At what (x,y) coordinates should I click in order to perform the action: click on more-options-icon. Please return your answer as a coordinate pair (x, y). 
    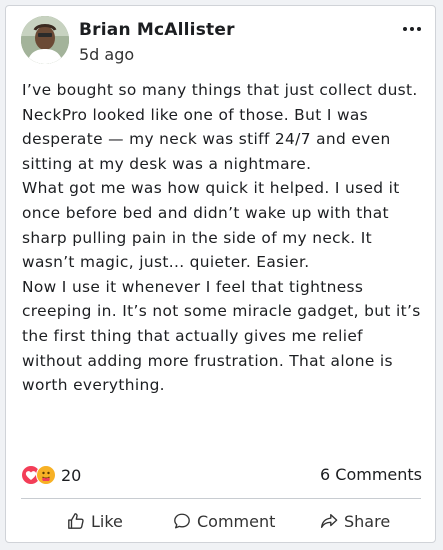
    Looking at the image, I should click on (412, 29).